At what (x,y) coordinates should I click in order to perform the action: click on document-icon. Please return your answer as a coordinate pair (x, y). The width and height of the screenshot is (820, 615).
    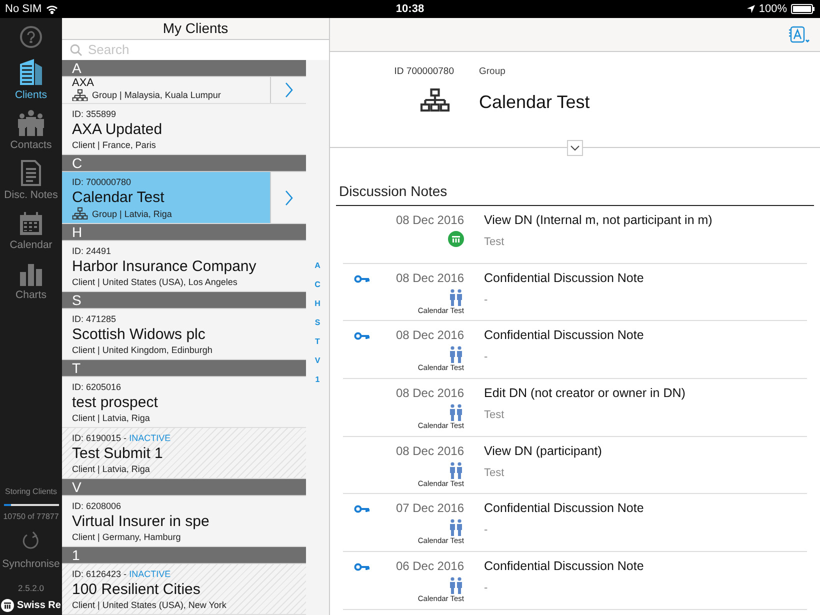
    Looking at the image, I should click on (31, 173).